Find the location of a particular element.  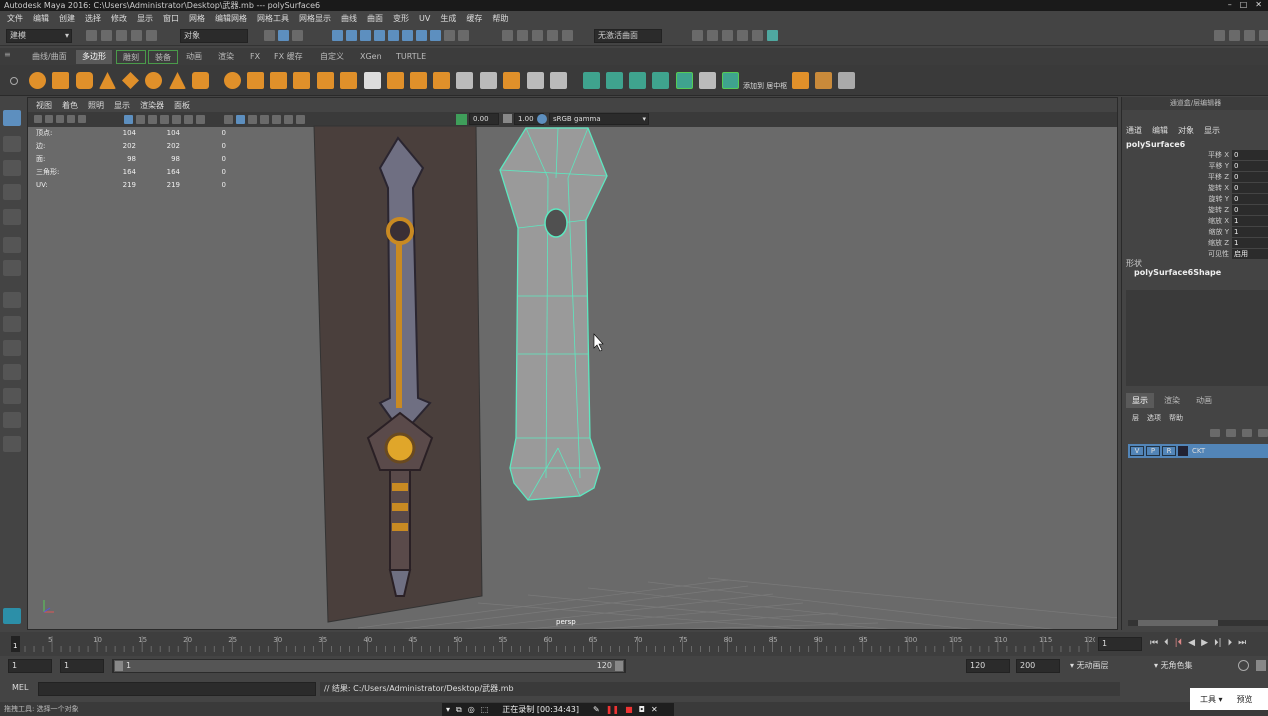

maximize-icon: □ is located at coordinates (1244, 5).